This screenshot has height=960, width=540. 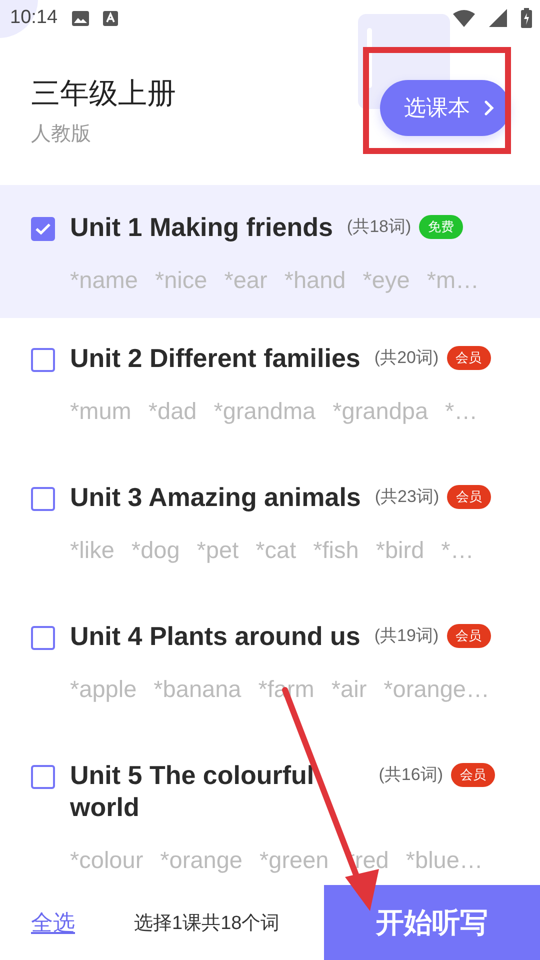 I want to click on checkmark-icon, so click(x=43, y=229).